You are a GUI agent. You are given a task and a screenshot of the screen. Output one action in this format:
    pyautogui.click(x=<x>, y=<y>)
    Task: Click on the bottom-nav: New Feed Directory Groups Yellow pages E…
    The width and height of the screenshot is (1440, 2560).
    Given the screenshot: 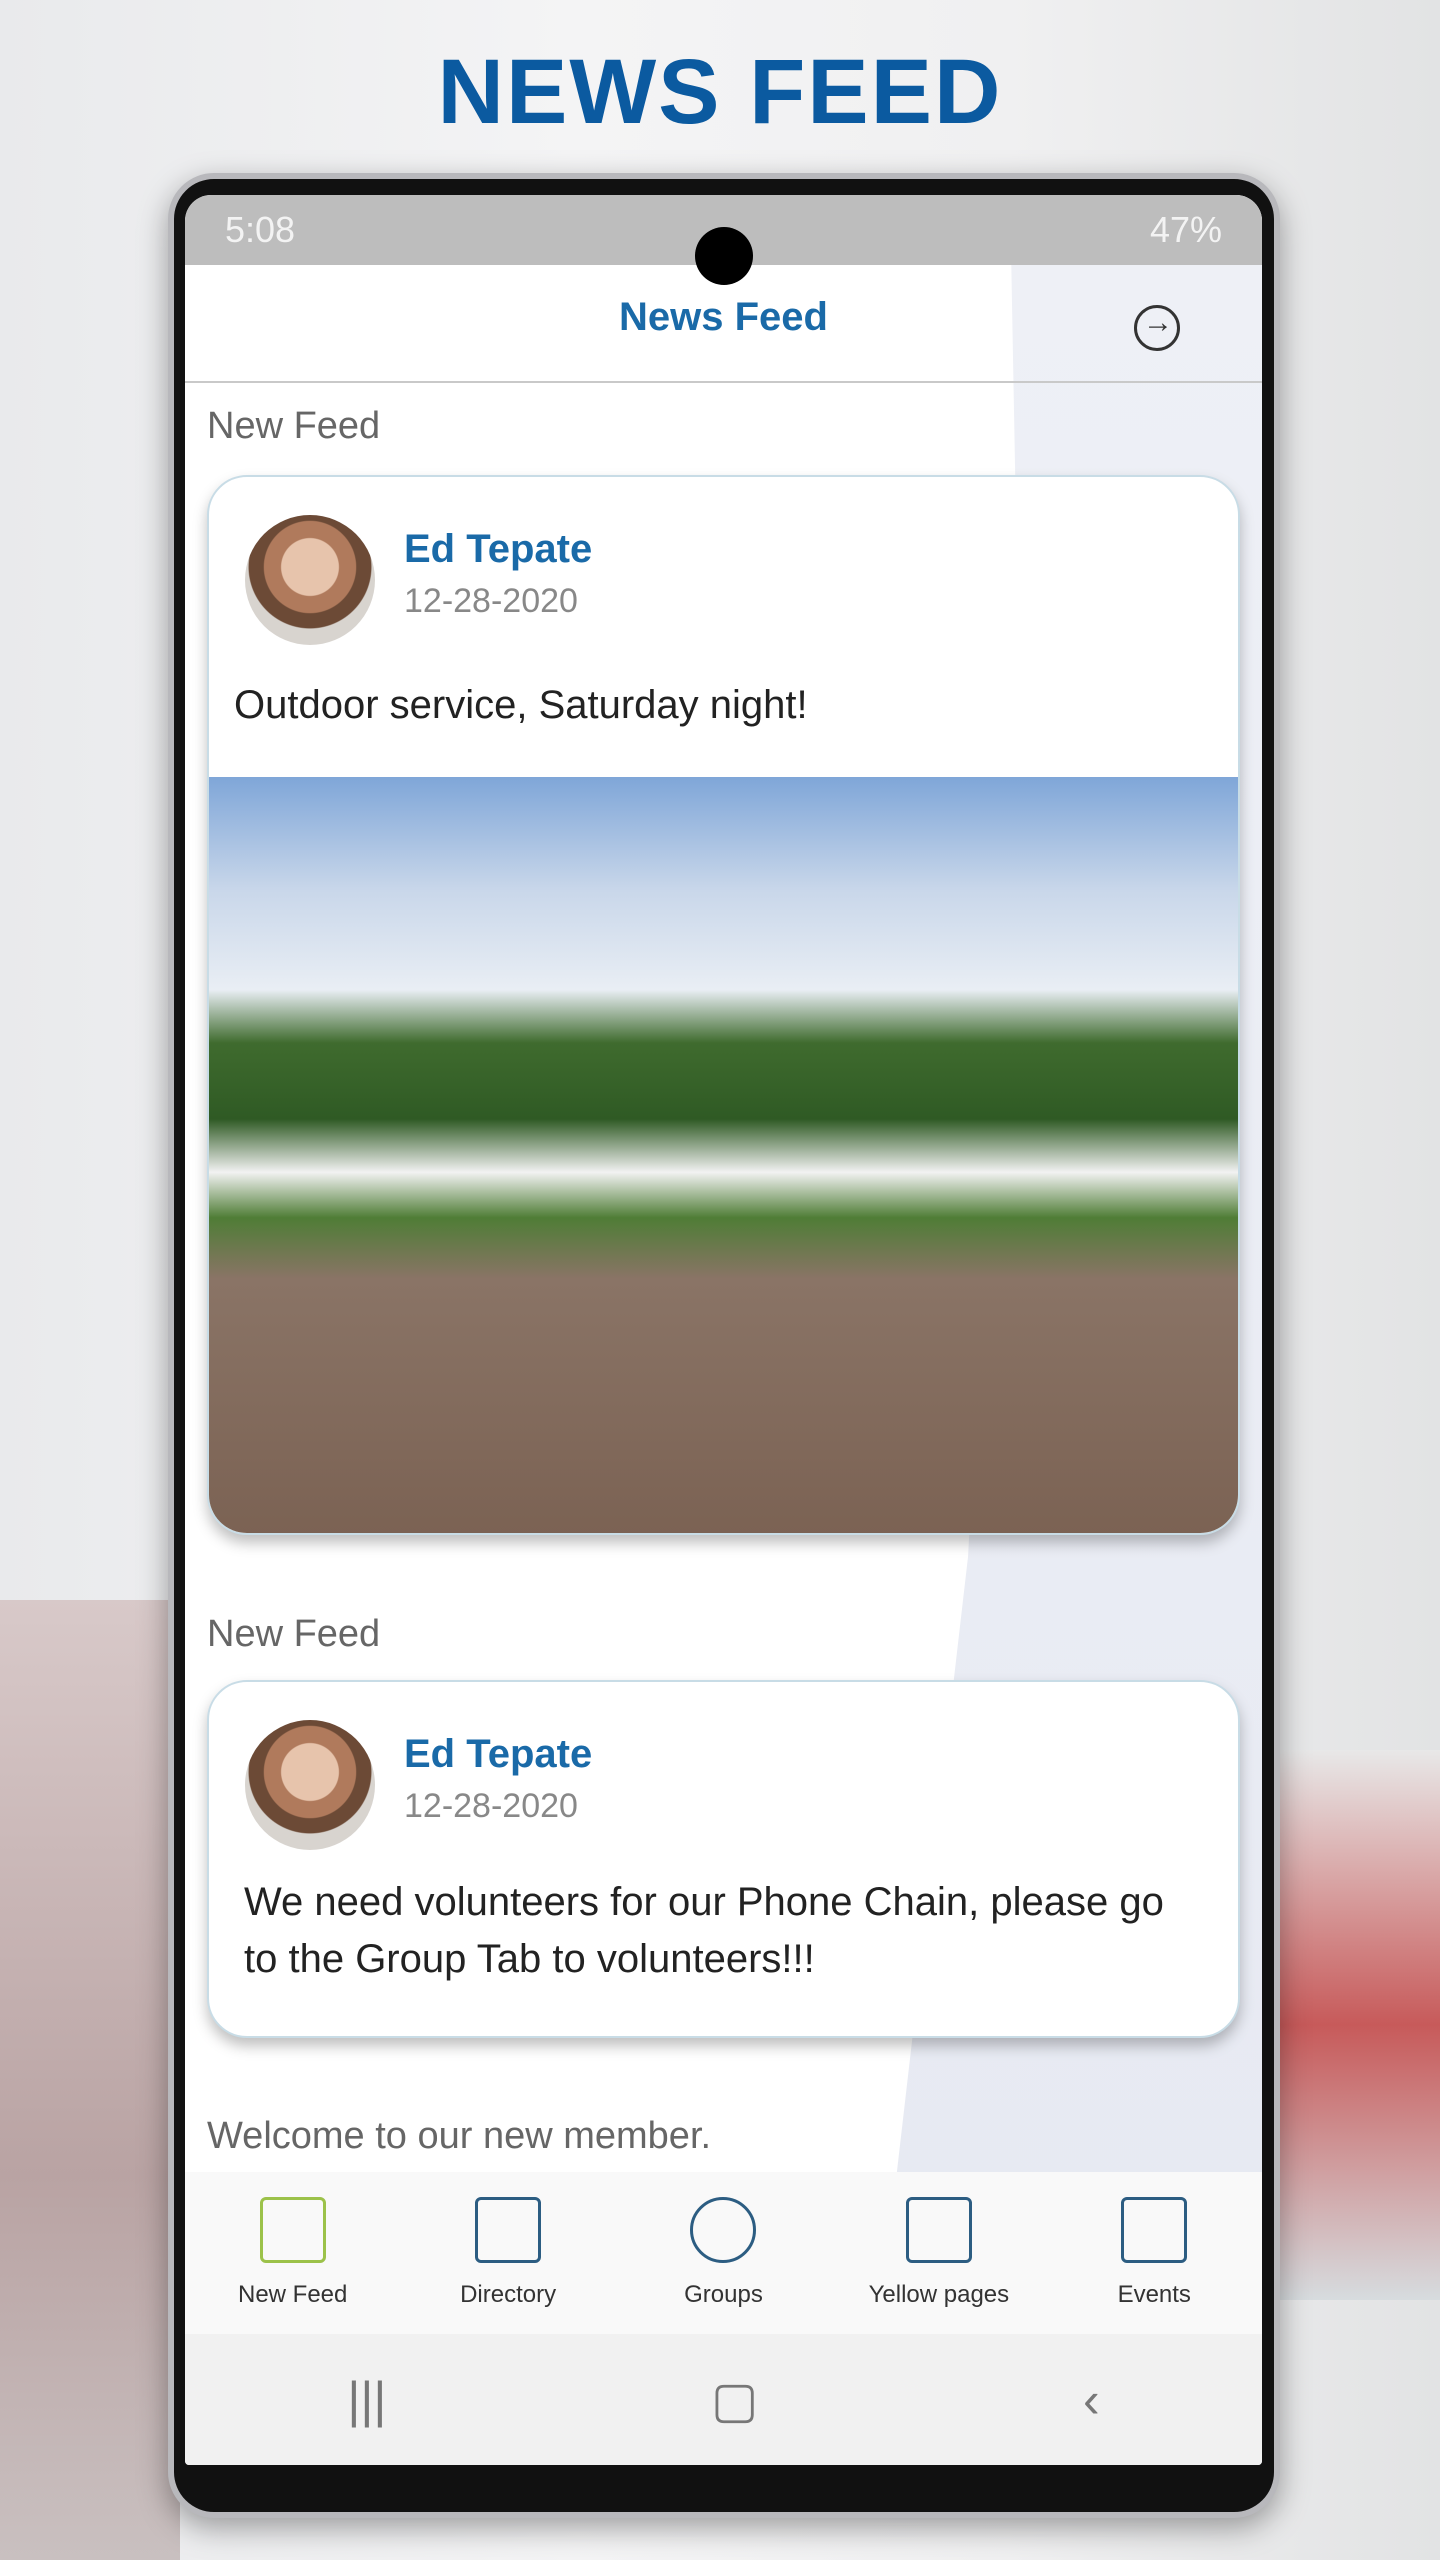 What is the action you would take?
    pyautogui.click(x=723, y=2253)
    